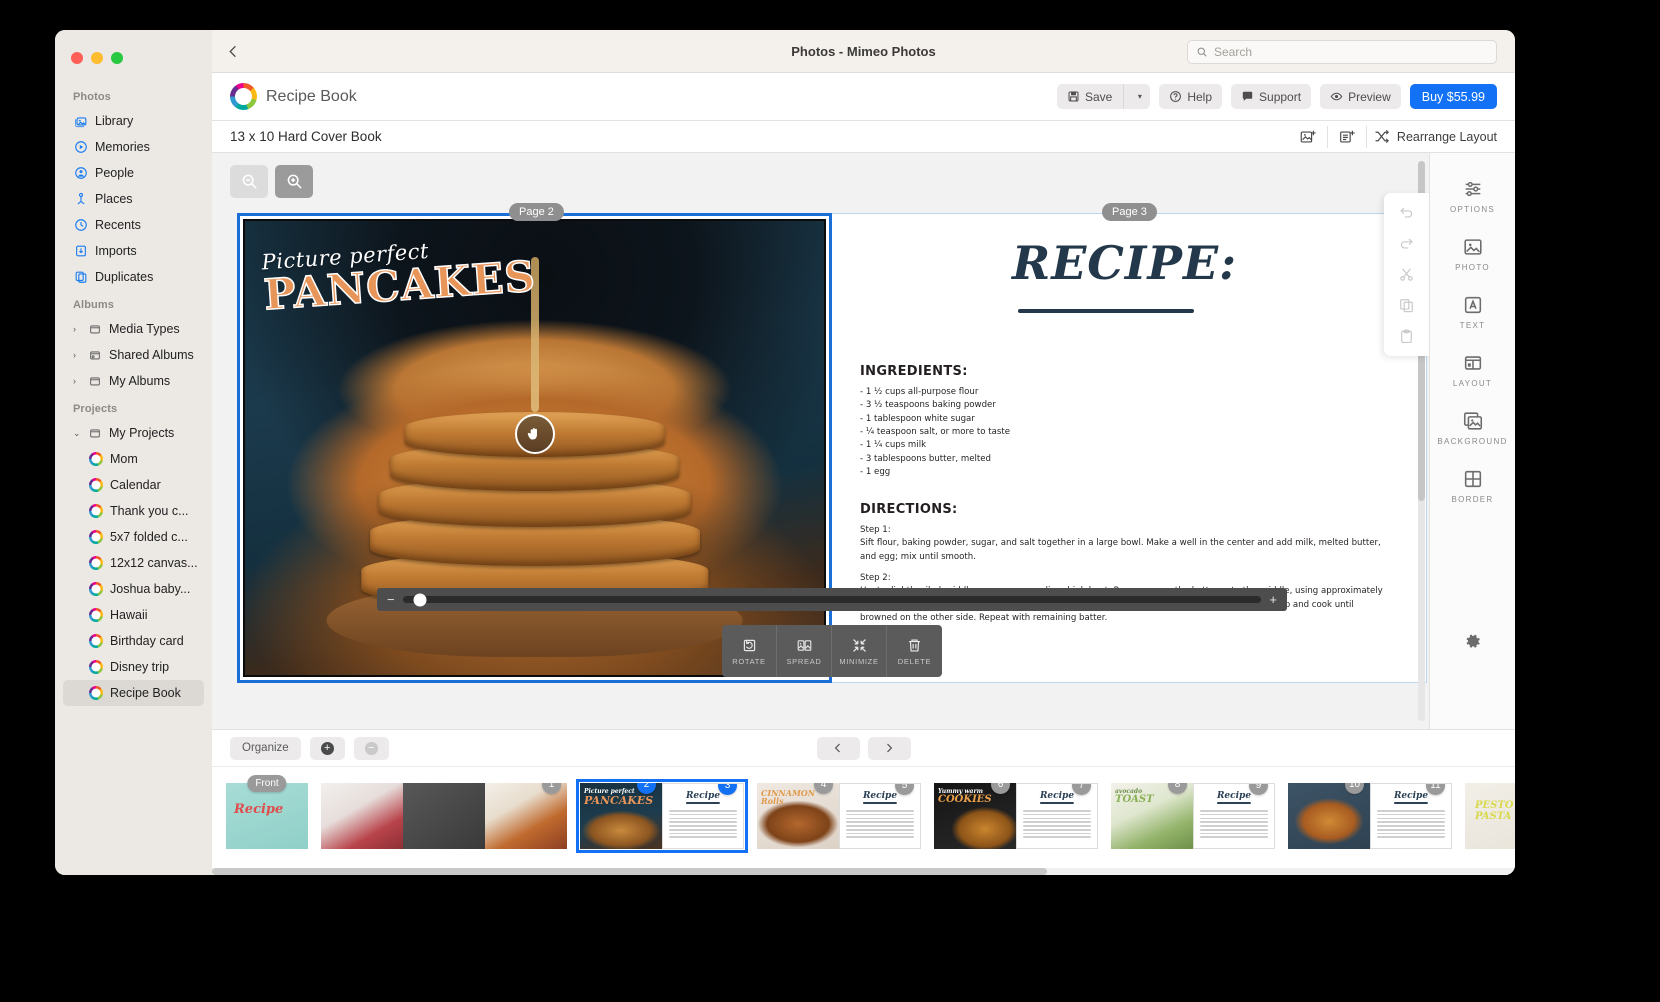 The image size is (1660, 1002). I want to click on thumbnail-page: 8 avocado TOAST, so click(1152, 816).